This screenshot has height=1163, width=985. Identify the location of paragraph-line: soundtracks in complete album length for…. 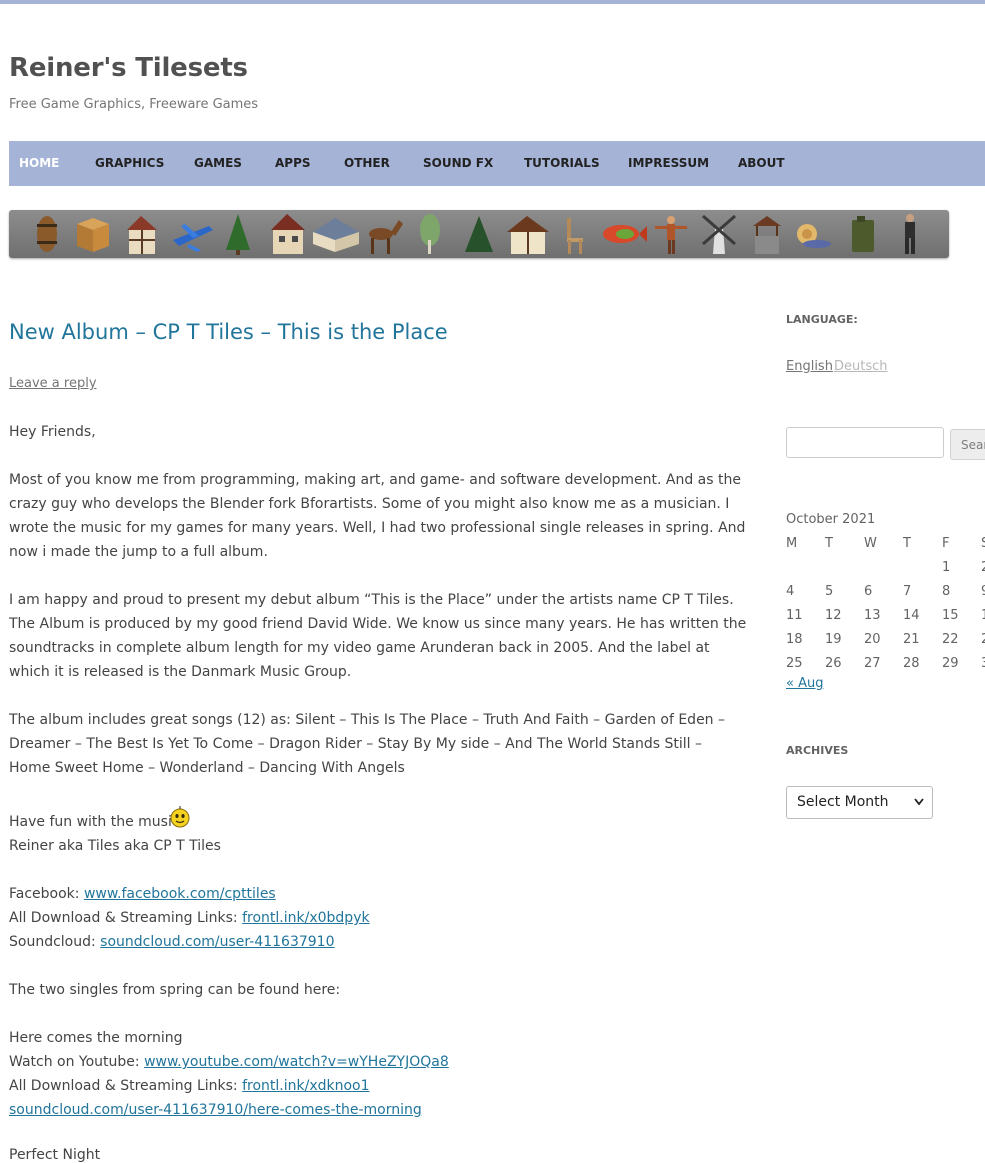
(359, 648).